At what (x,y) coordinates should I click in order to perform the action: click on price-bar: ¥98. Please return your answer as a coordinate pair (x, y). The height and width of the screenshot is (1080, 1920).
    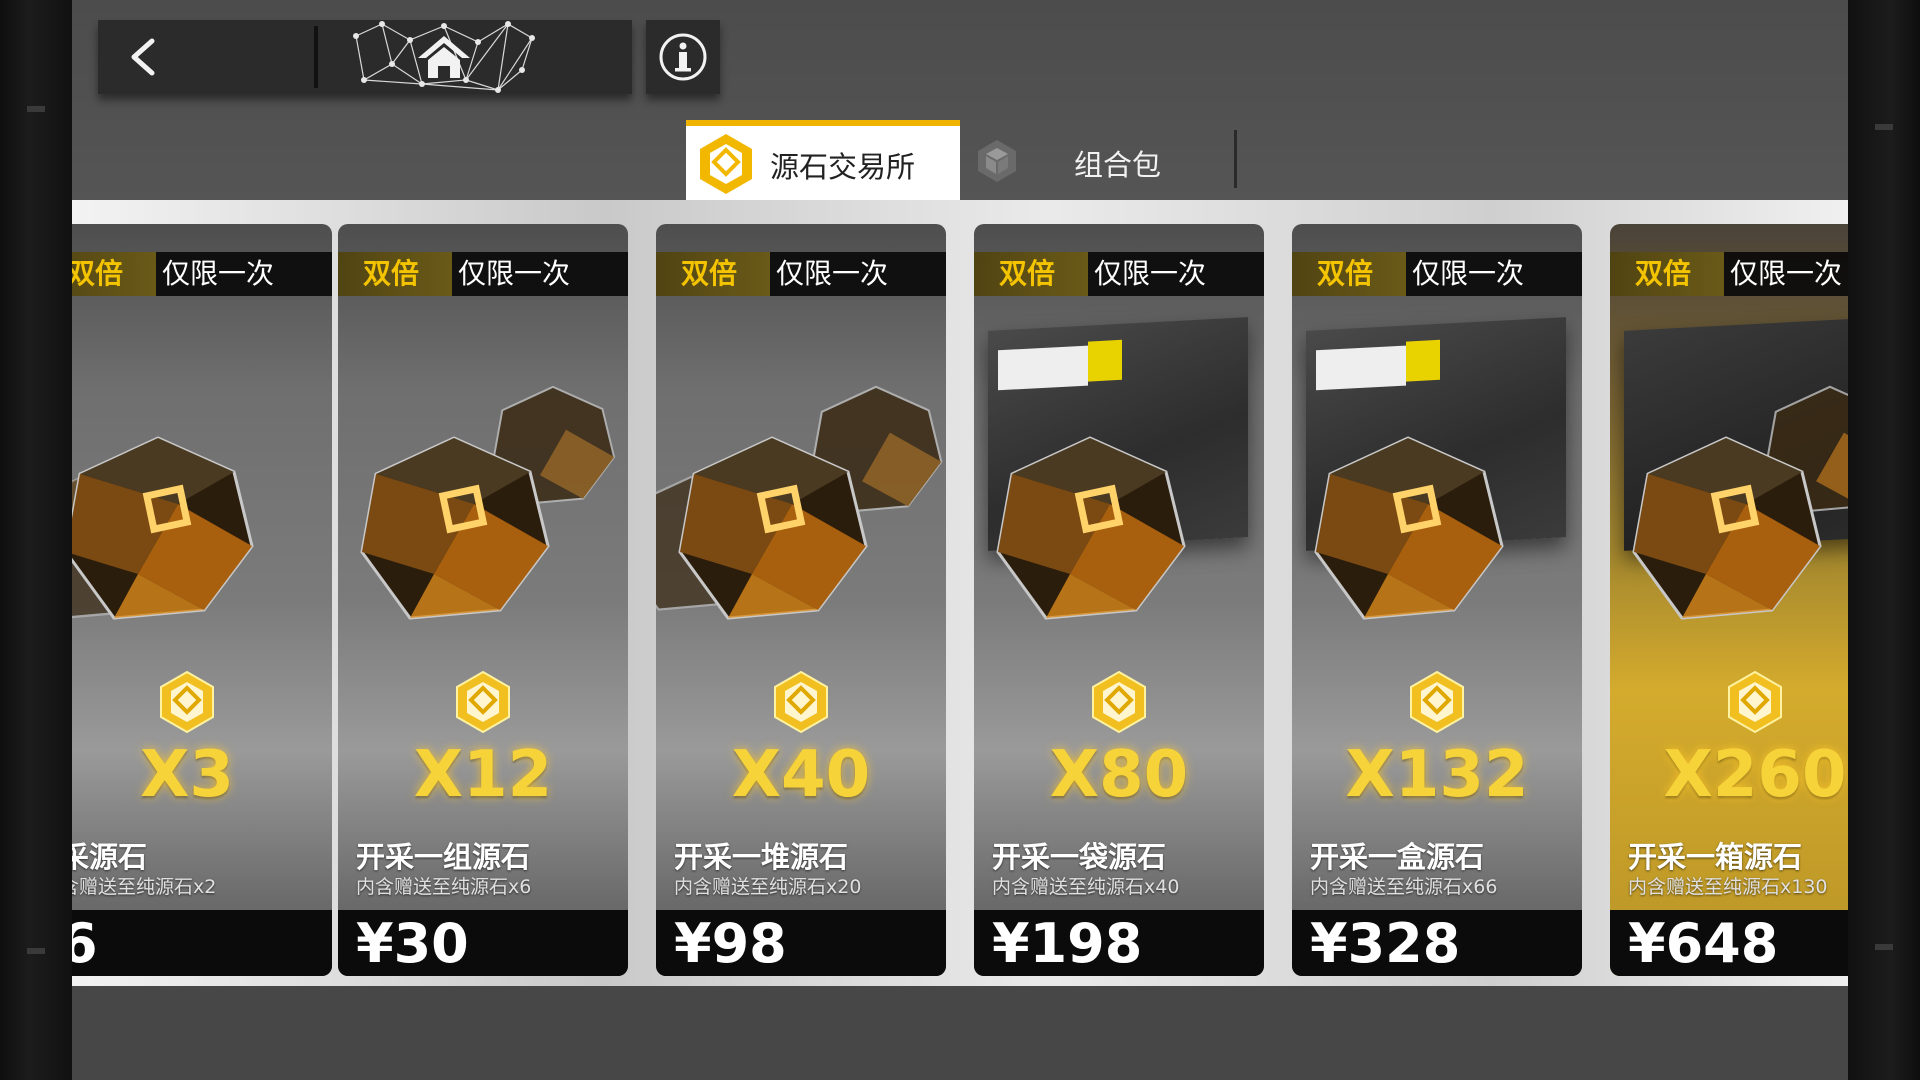
    Looking at the image, I should click on (801, 943).